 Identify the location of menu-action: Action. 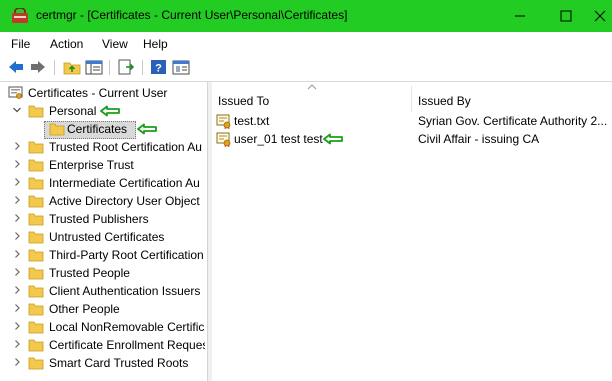
(66, 44).